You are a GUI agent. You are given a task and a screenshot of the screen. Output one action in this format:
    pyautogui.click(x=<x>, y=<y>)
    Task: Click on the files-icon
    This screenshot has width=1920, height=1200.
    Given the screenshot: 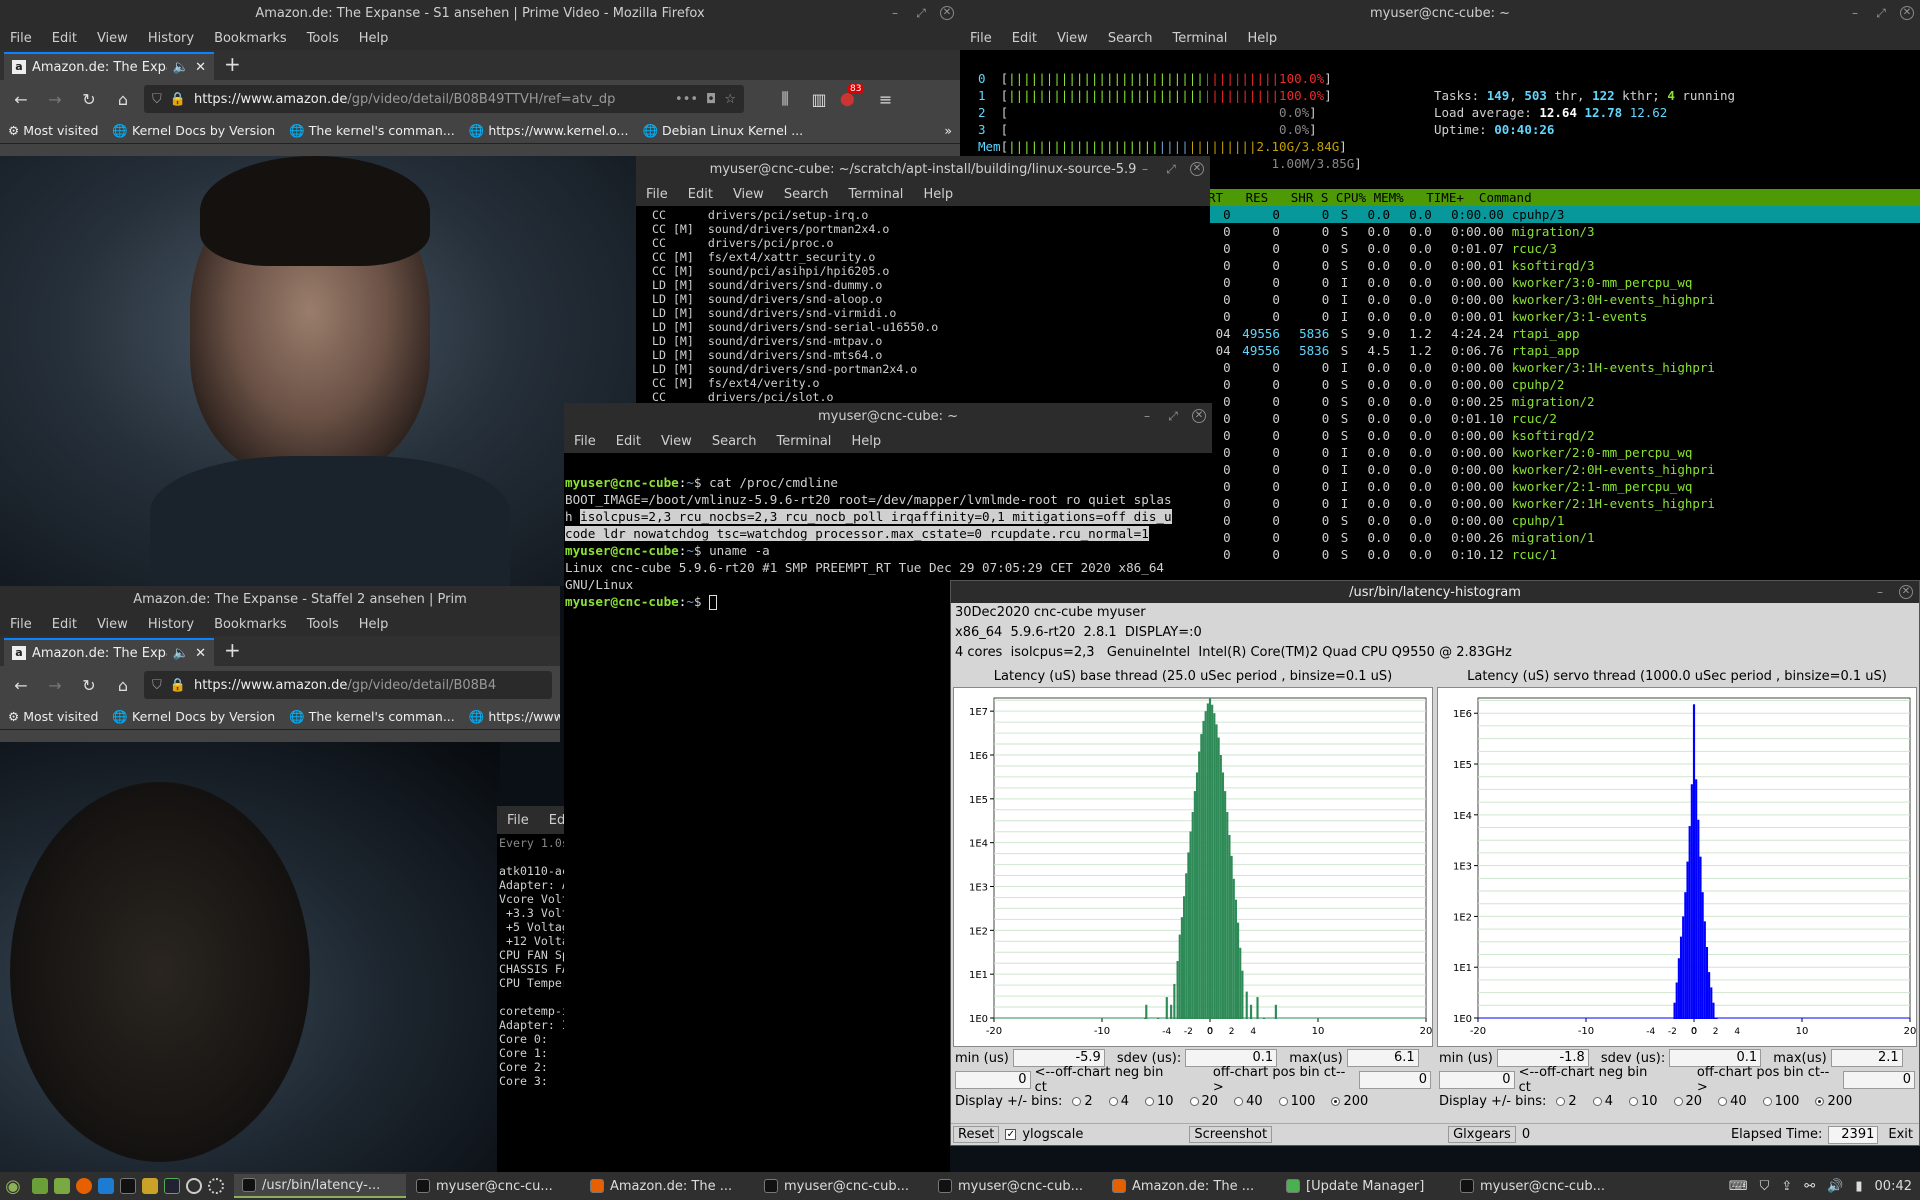 What is the action you would take?
    pyautogui.click(x=62, y=1186)
    